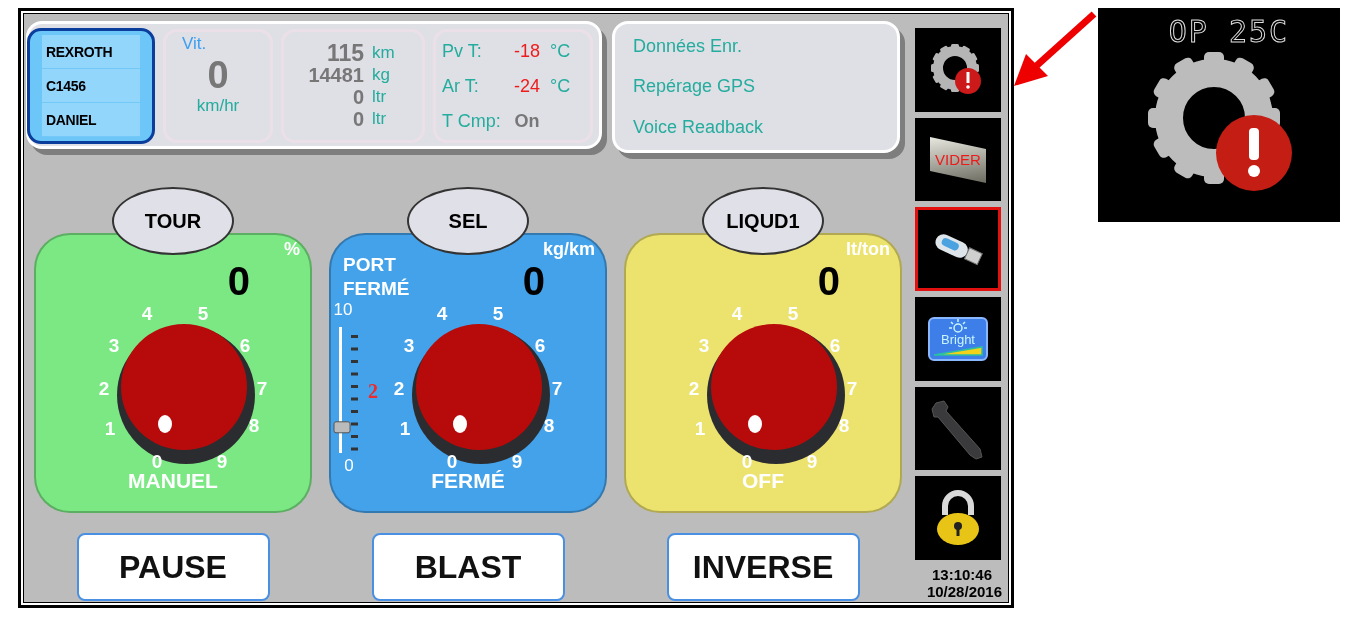 The image size is (1351, 618). Describe the element at coordinates (373, 391) in the screenshot. I see `slider-marker: 2` at that location.